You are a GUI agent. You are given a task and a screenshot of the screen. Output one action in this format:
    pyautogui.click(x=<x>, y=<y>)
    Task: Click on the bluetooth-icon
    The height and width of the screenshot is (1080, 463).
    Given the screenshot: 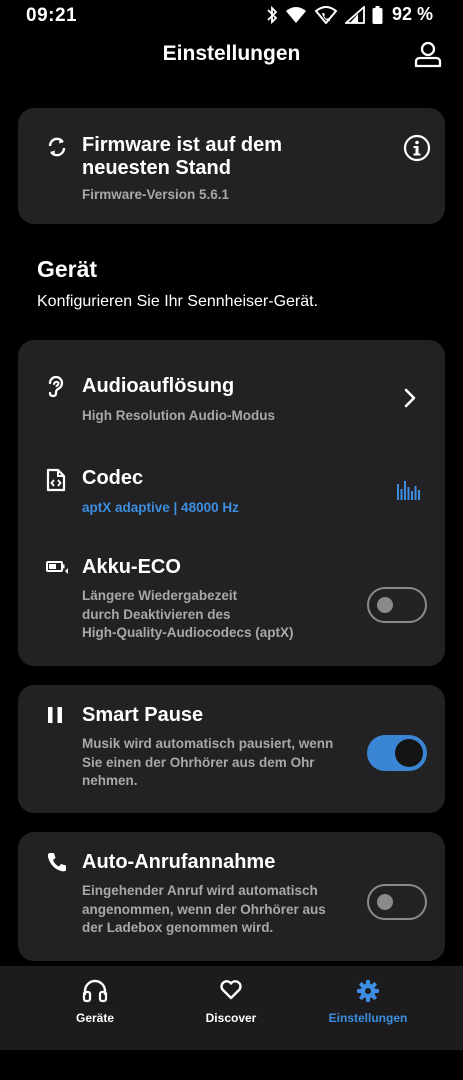 What is the action you would take?
    pyautogui.click(x=272, y=14)
    